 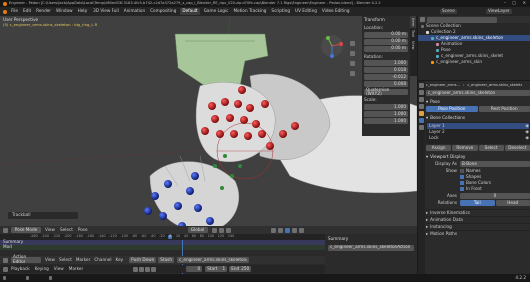 I want to click on remove-button: Remove, so click(x=465, y=148).